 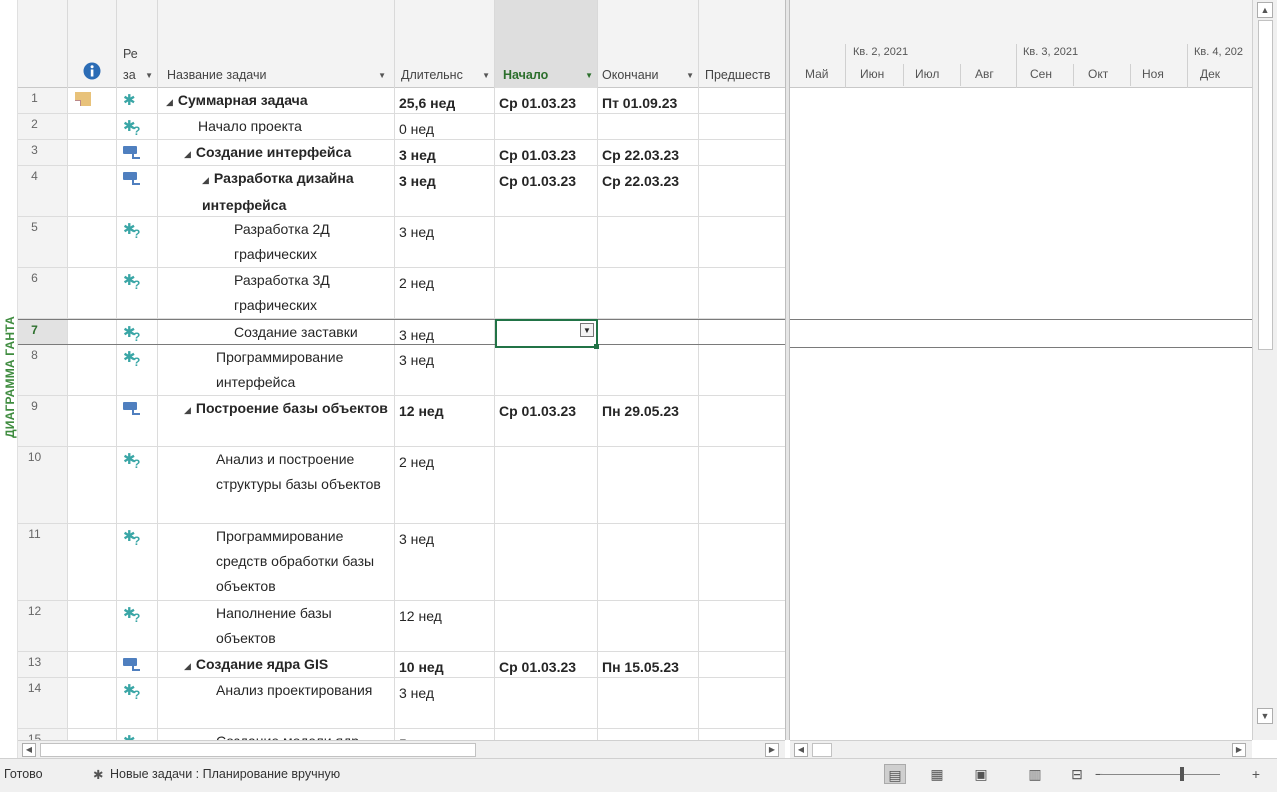 I want to click on task-usage-icon: ▦, so click(x=937, y=774).